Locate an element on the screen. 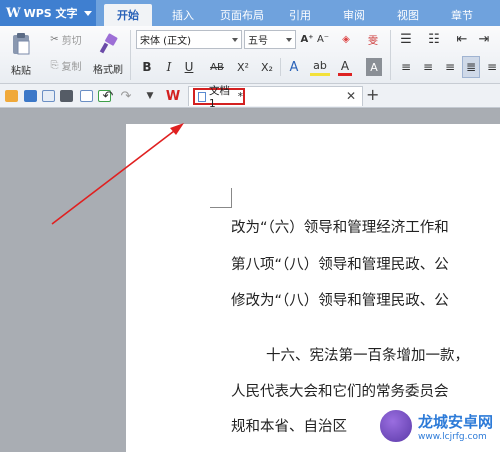 This screenshot has width=500, height=452. annotation-arrow is located at coordinates (117, 174).